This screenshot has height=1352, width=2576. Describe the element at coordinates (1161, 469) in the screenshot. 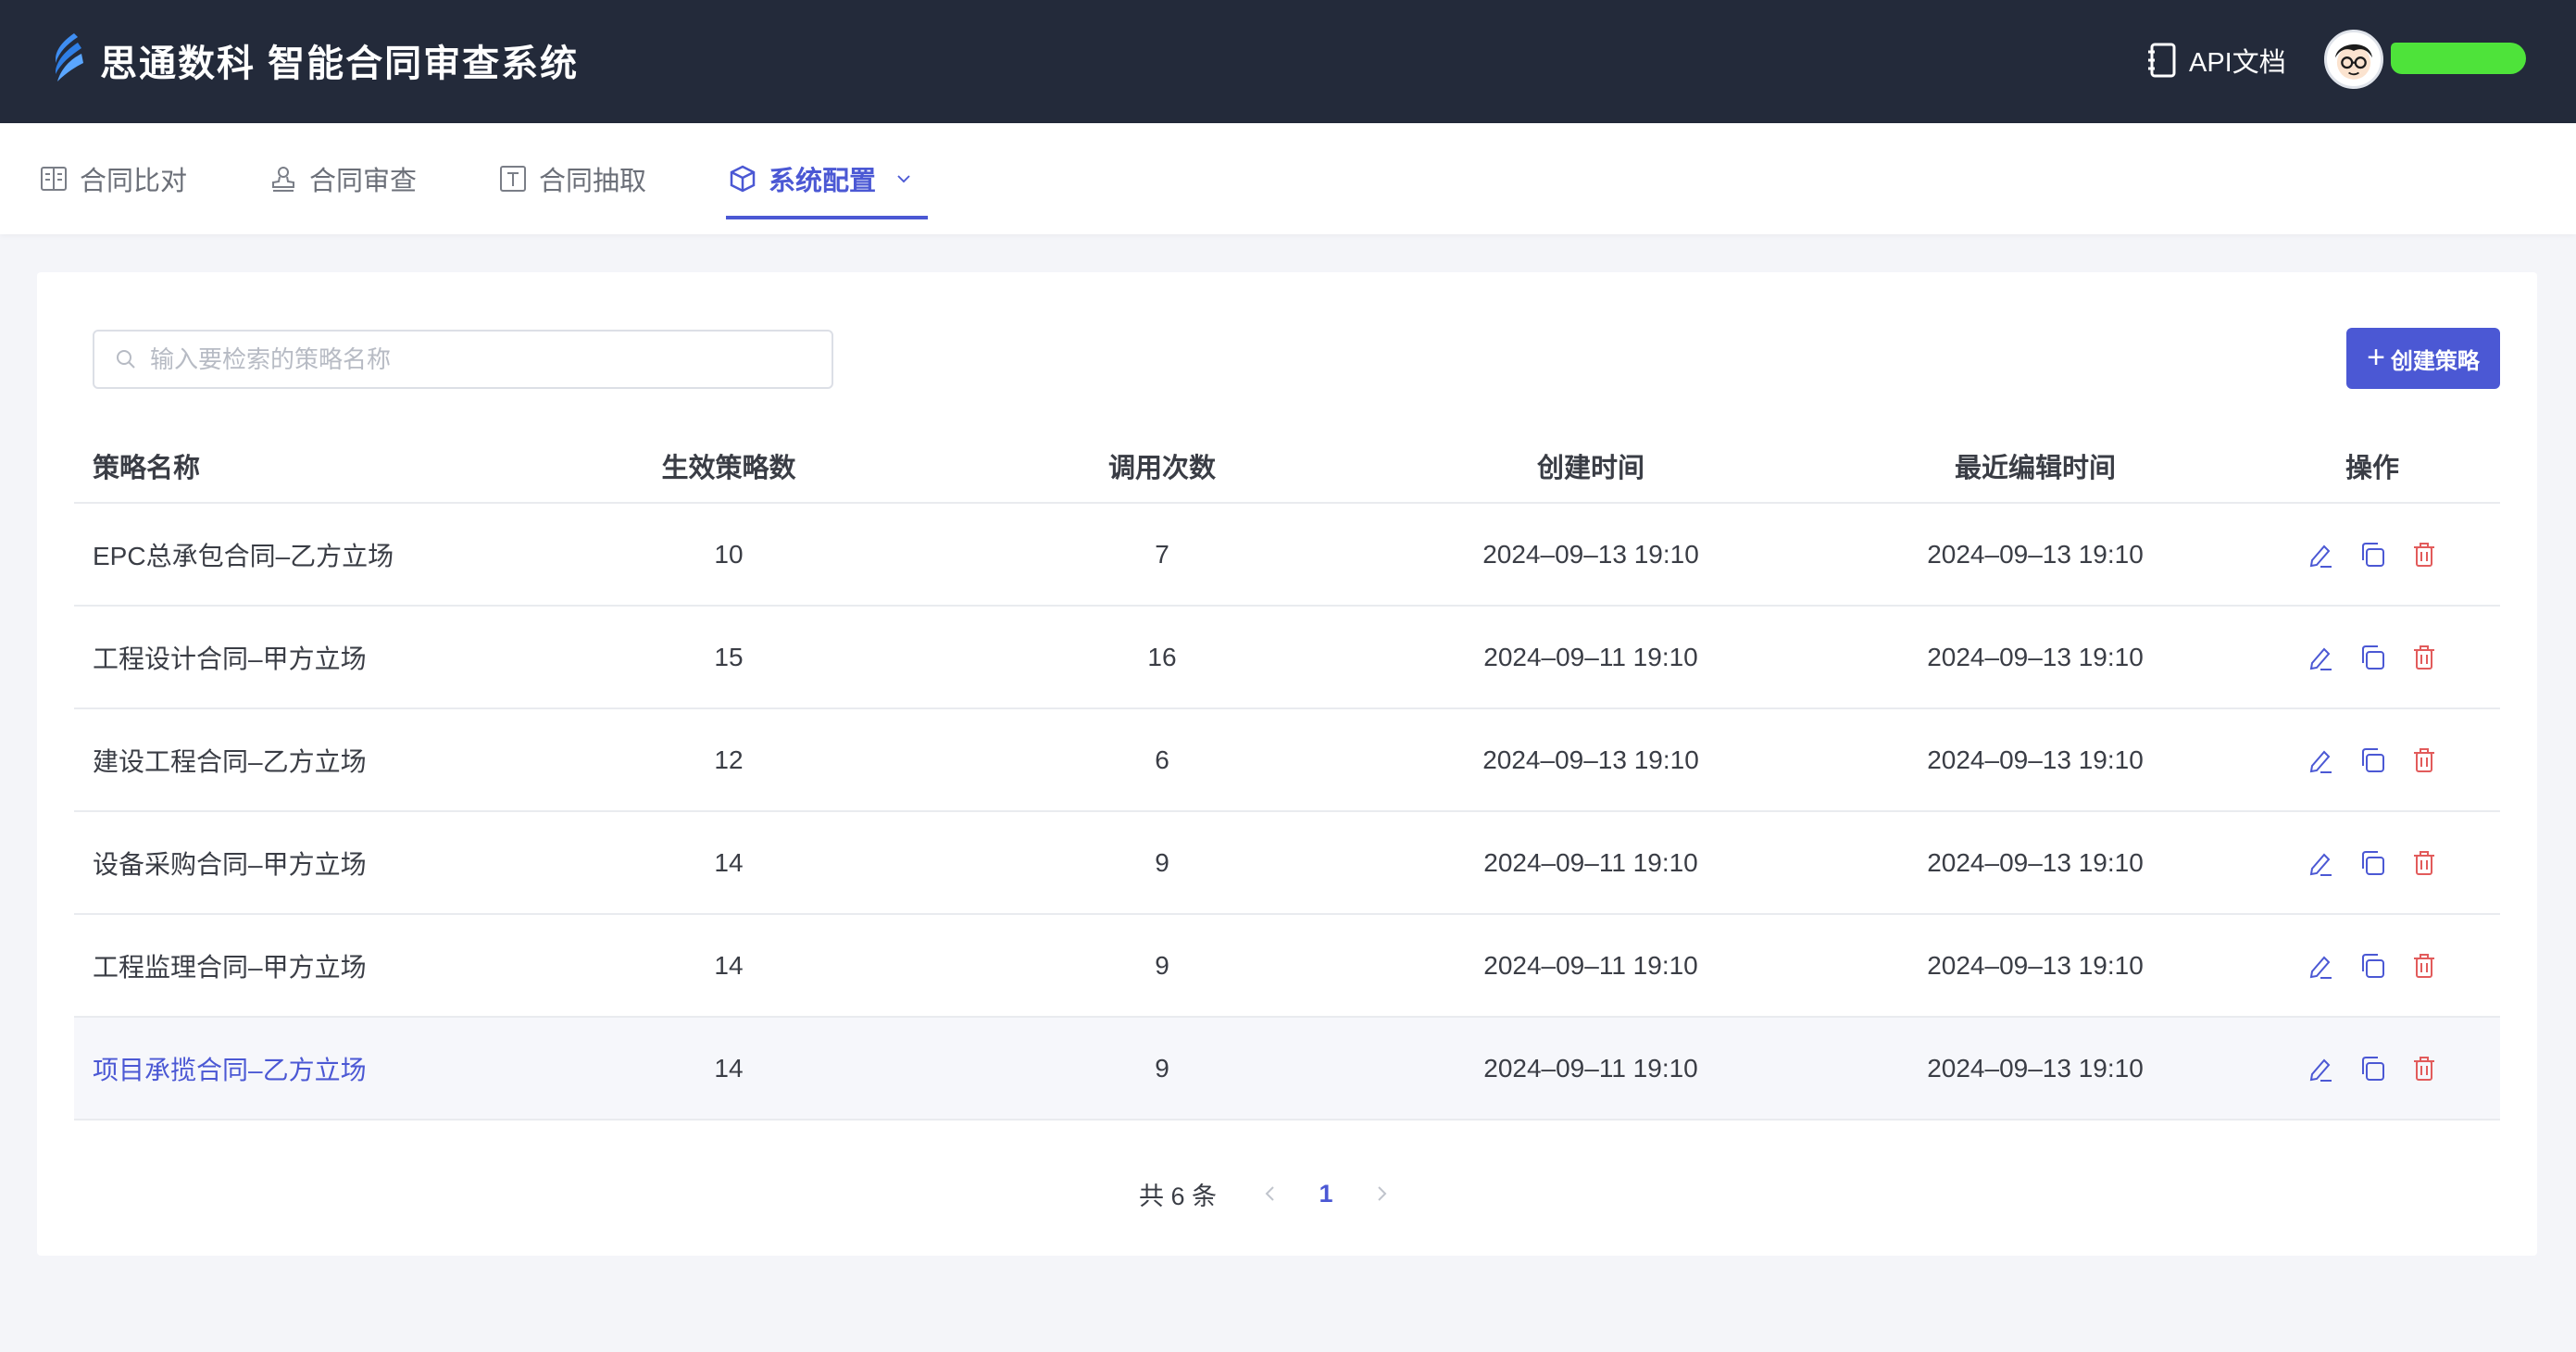

I see `col-header-calls: 调用次数` at that location.